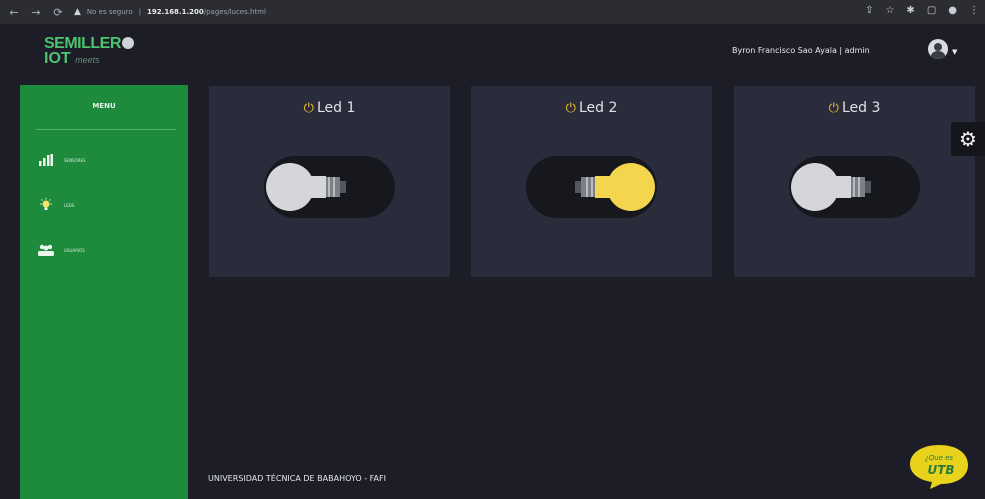  I want to click on profile-icon: ●, so click(952, 10).